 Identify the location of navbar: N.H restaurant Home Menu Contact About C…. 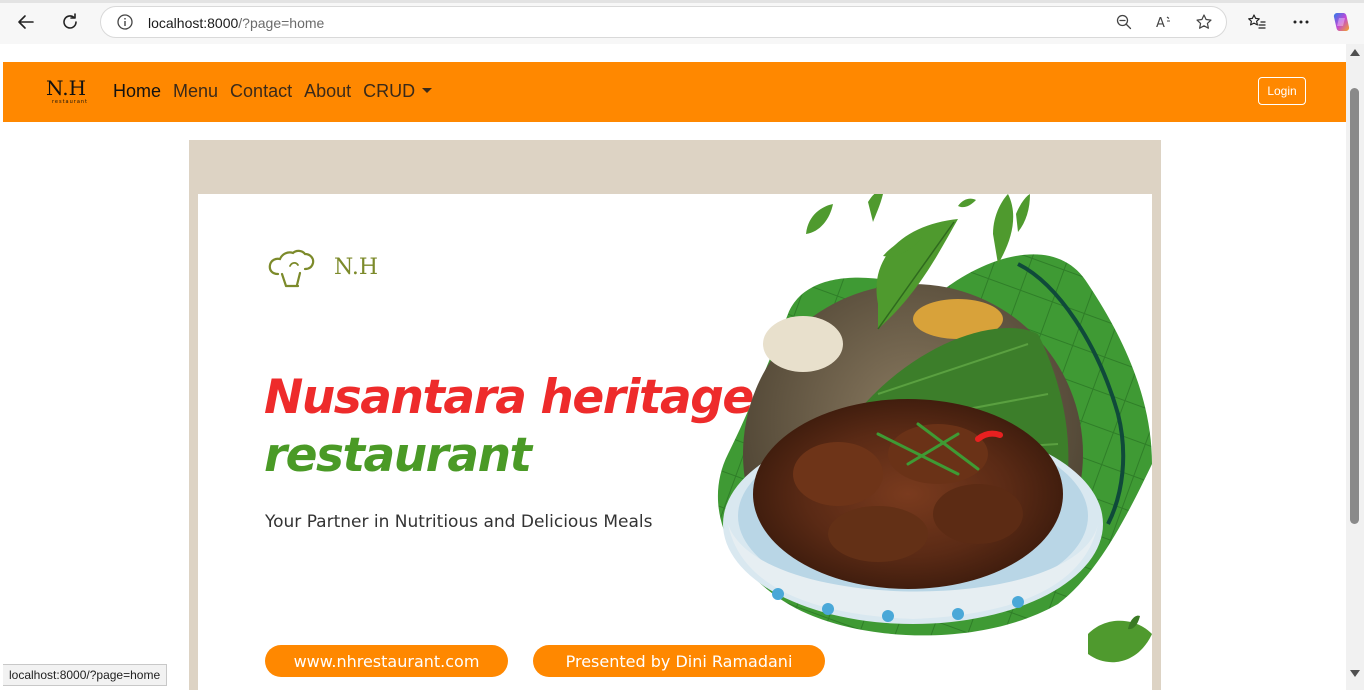
(674, 92).